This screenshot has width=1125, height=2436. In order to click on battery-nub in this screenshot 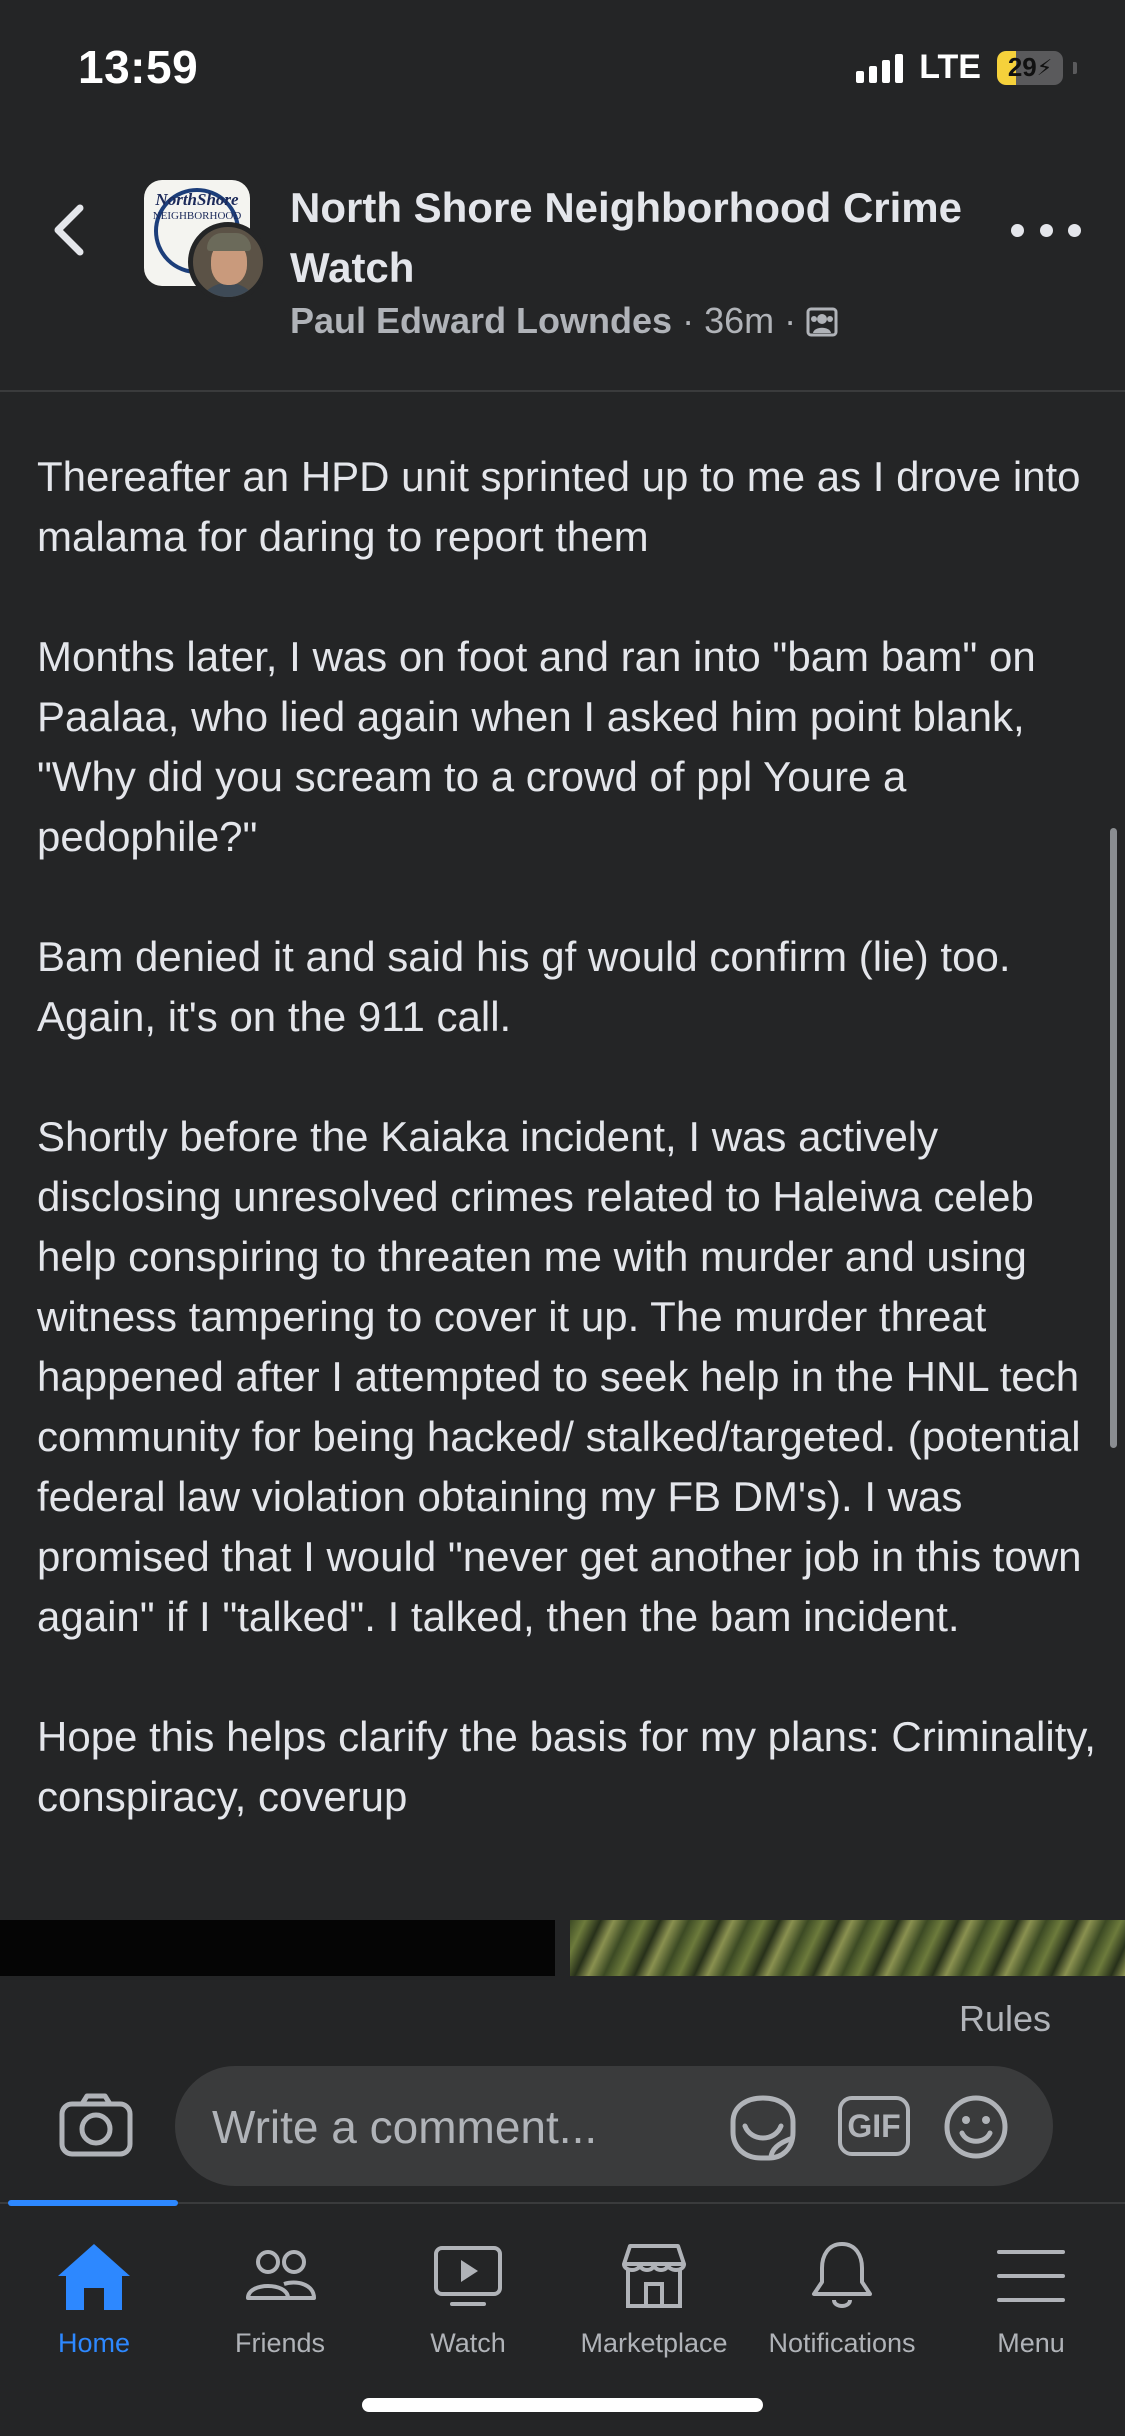, I will do `click(1075, 67)`.